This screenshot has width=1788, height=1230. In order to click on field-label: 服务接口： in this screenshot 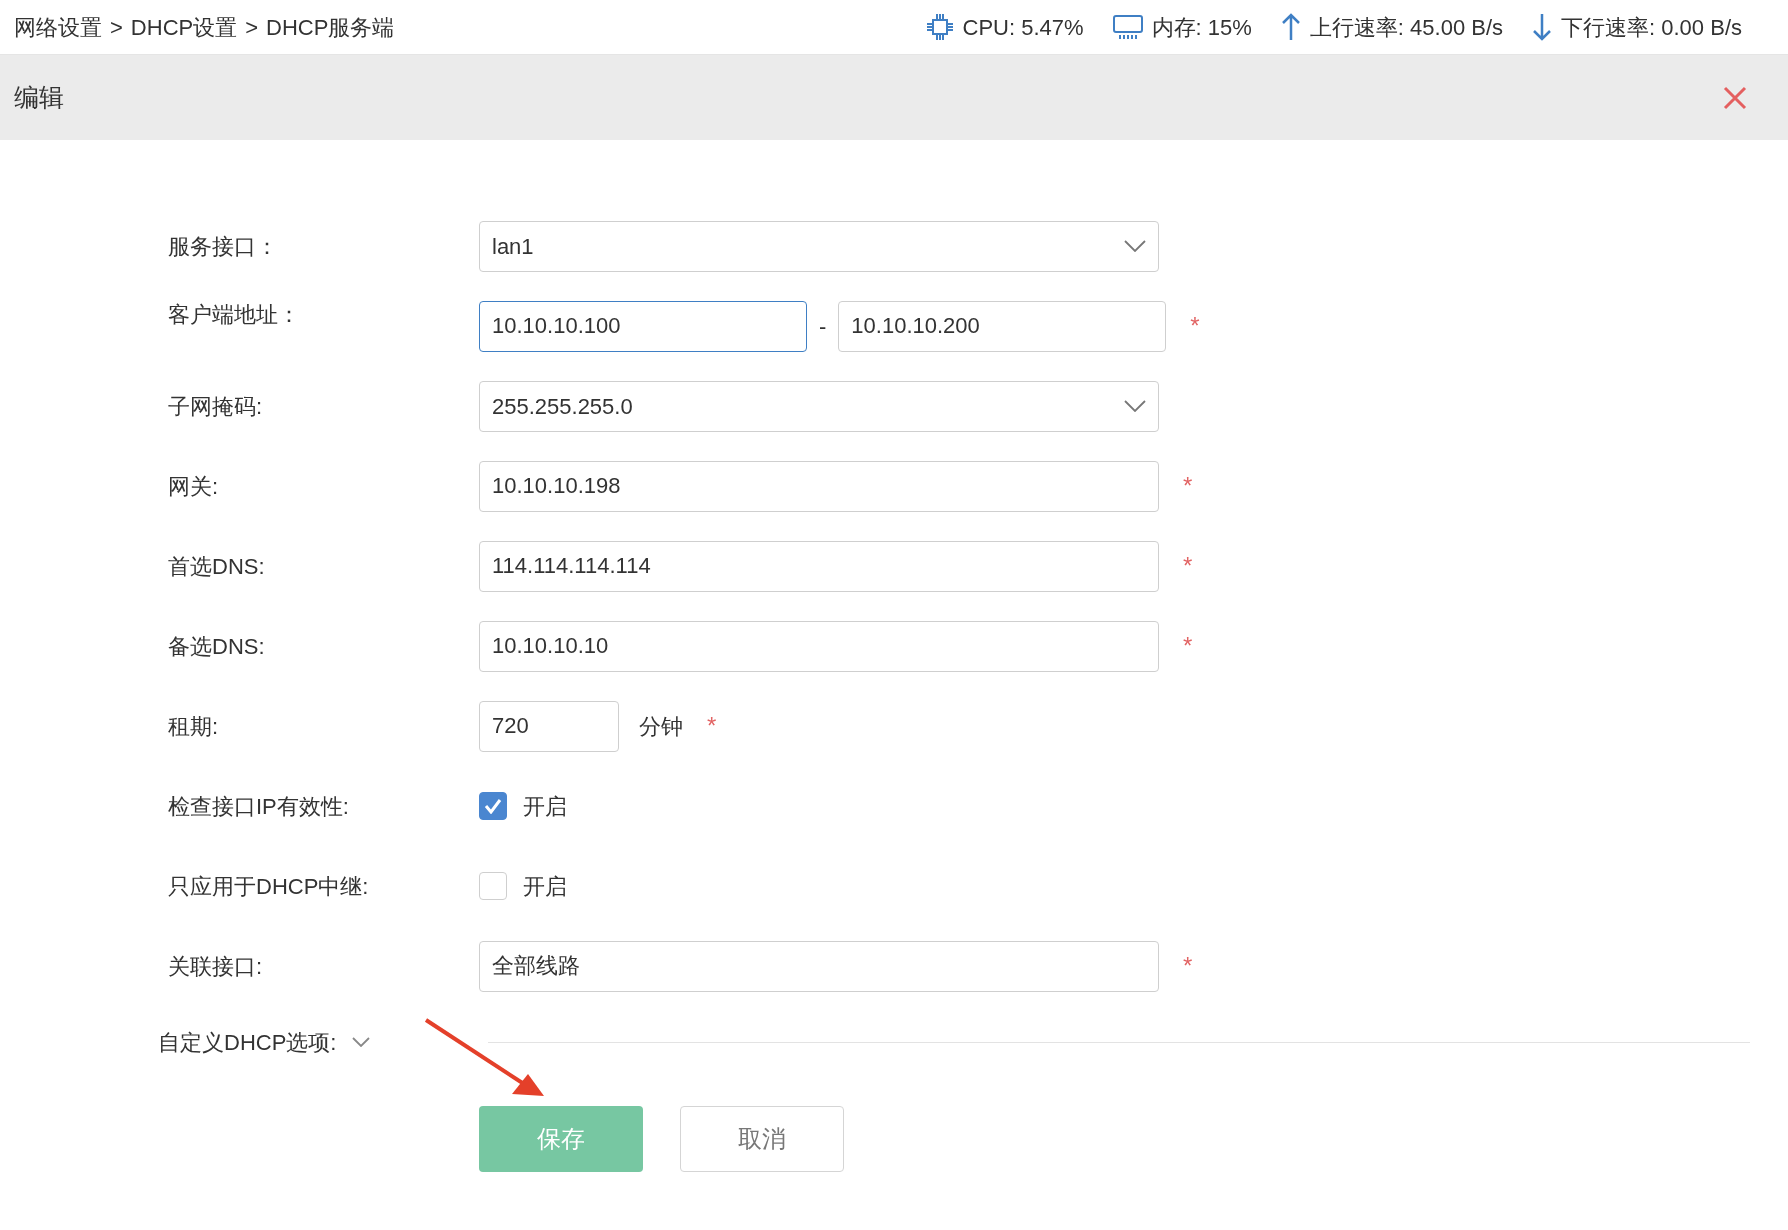, I will do `click(223, 246)`.